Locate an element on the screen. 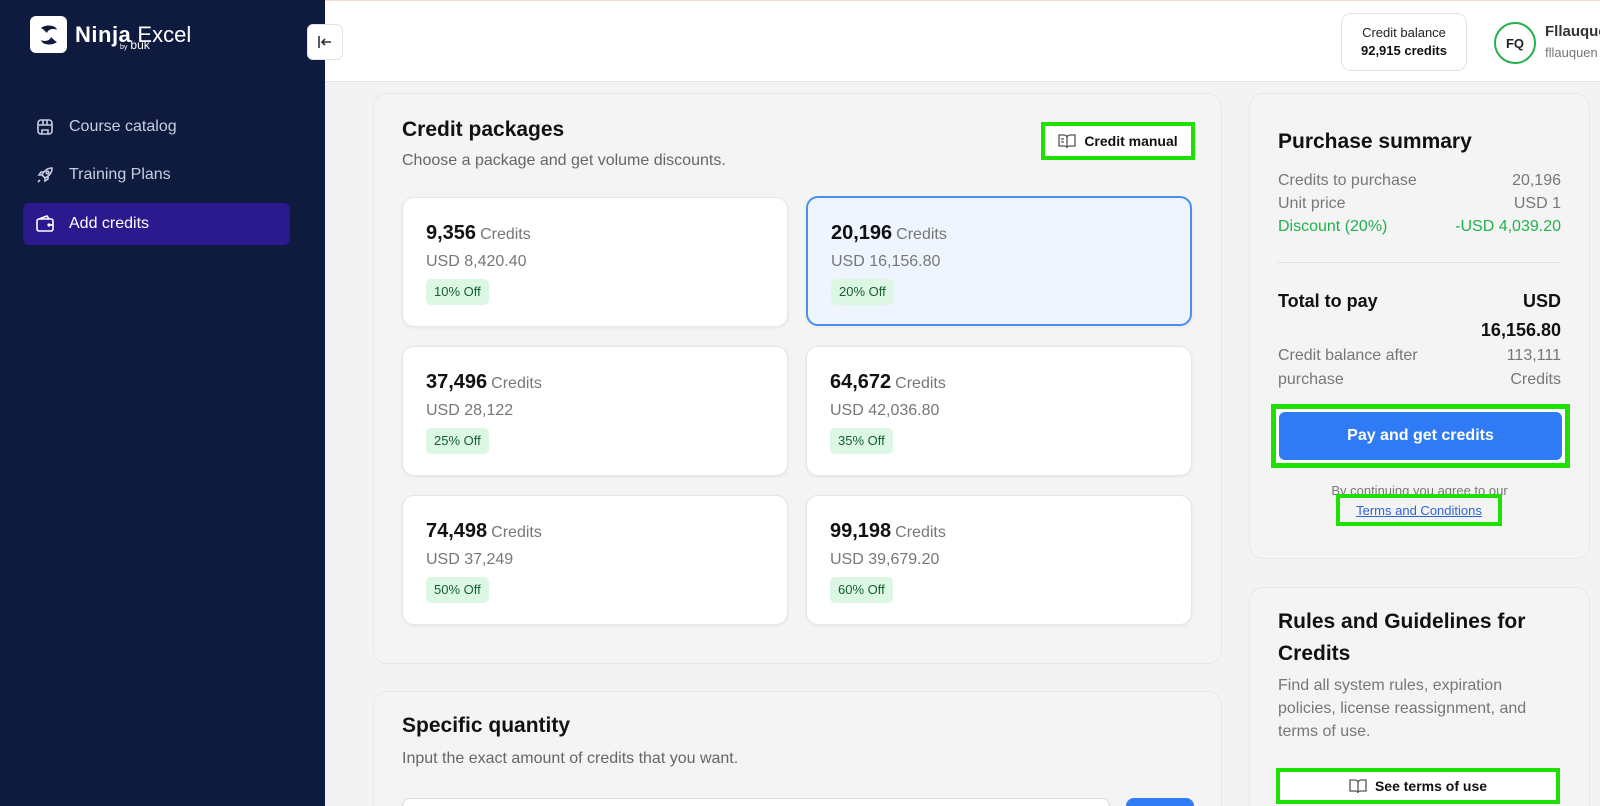 Image resolution: width=1600 pixels, height=806 pixels. see-terms-of-use-button: See terms of use is located at coordinates (1418, 786).